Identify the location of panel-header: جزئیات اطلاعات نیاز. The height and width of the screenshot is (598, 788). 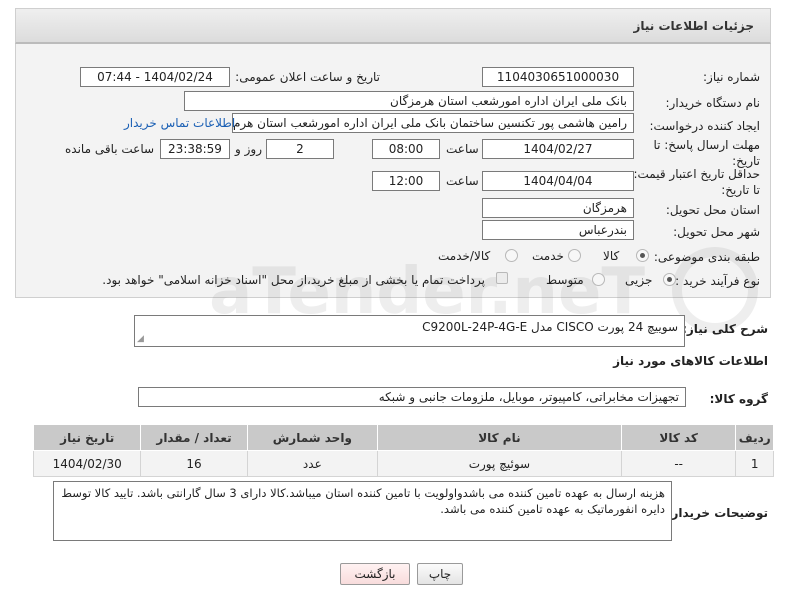
(393, 26).